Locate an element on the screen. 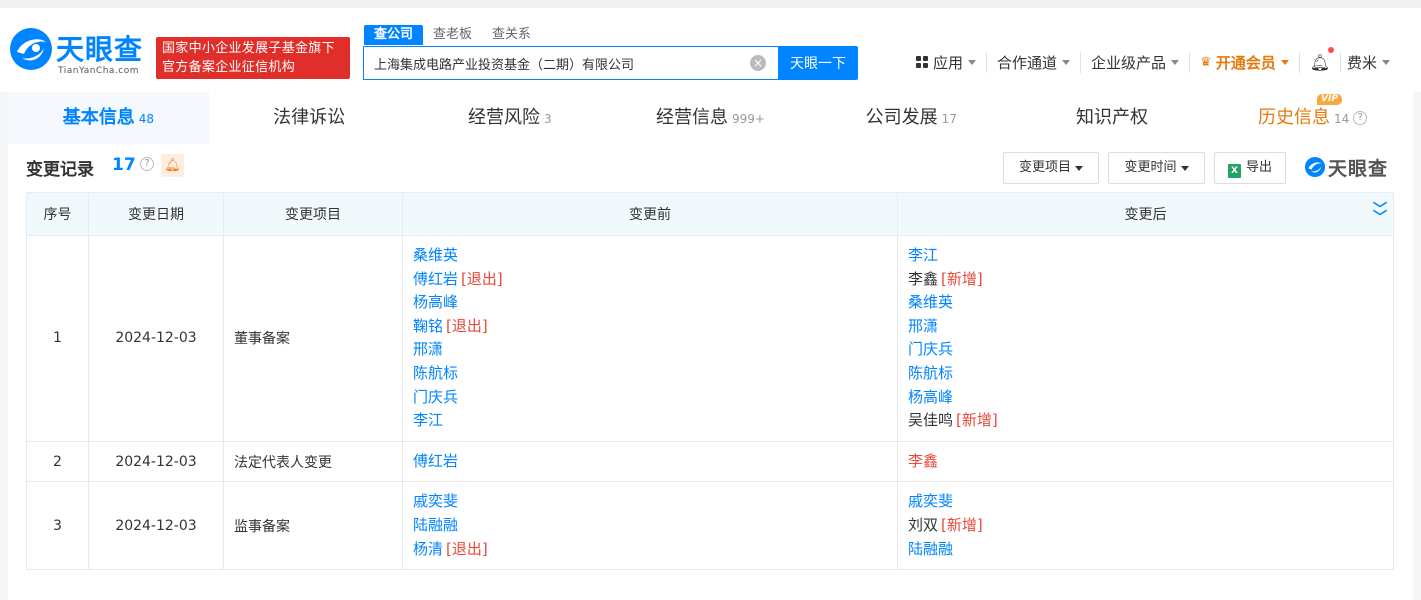 The width and height of the screenshot is (1421, 600). header-date: 变更日期 is located at coordinates (156, 214).